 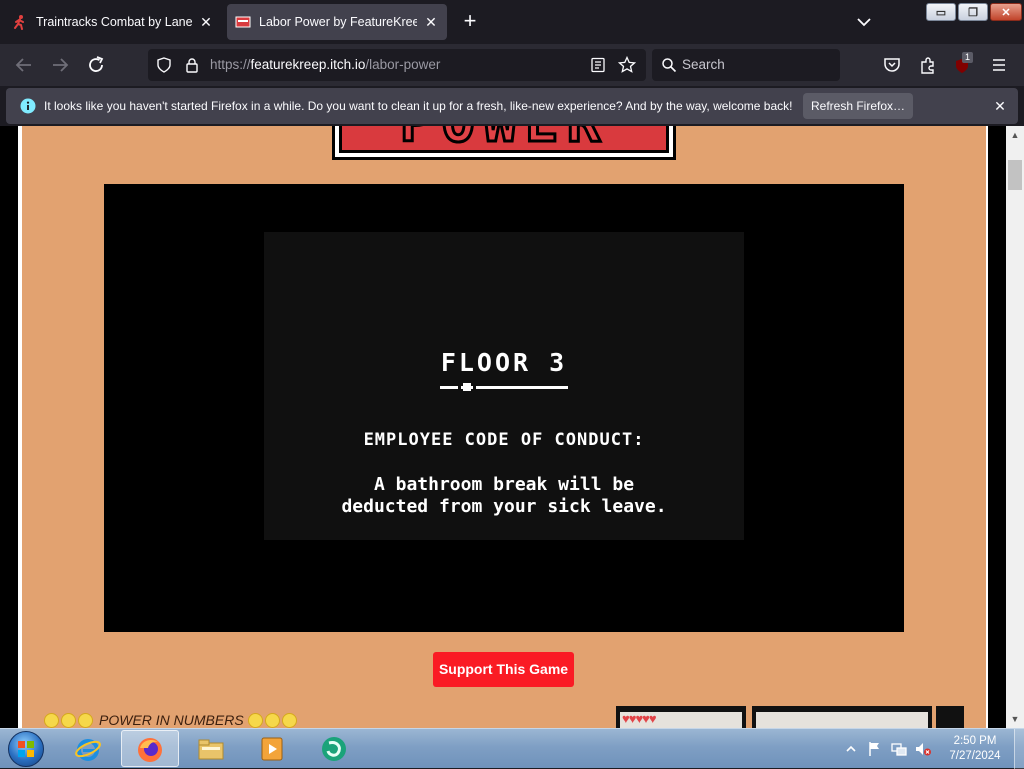 I want to click on scroll-down-arrow-icon: ▼, so click(x=1015, y=719).